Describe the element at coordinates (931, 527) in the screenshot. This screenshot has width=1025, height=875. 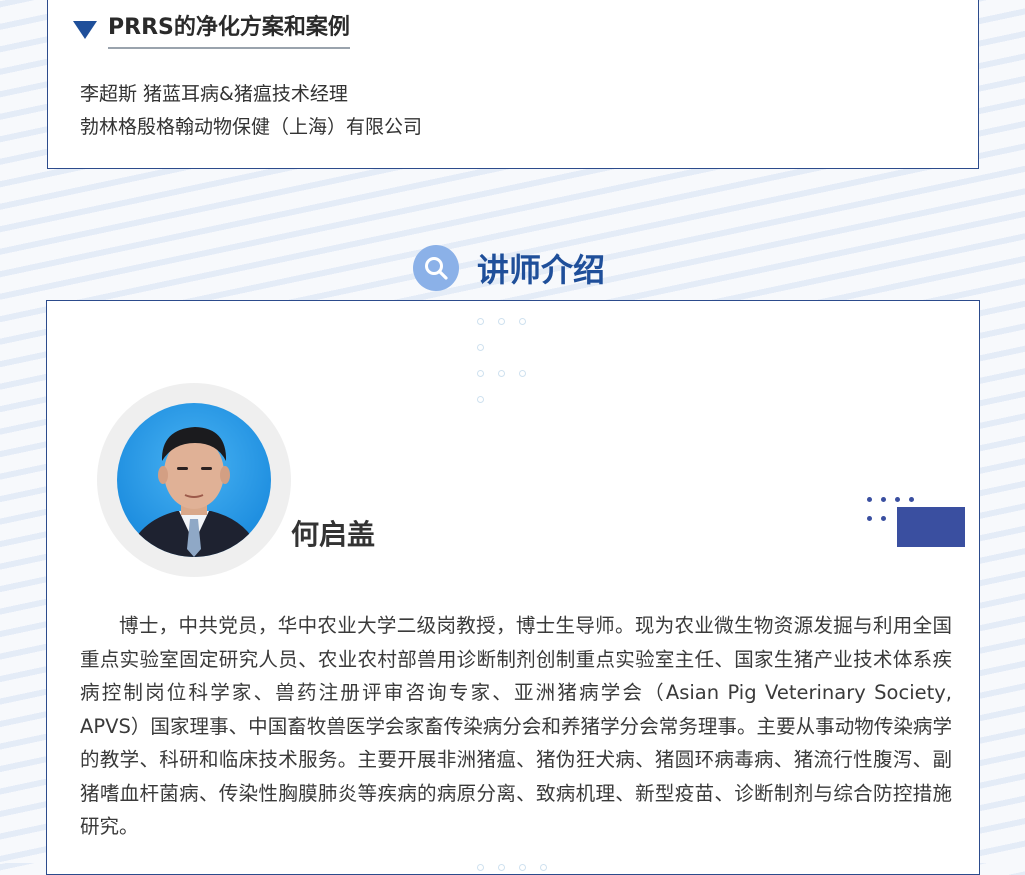
I see `decorative-block` at that location.